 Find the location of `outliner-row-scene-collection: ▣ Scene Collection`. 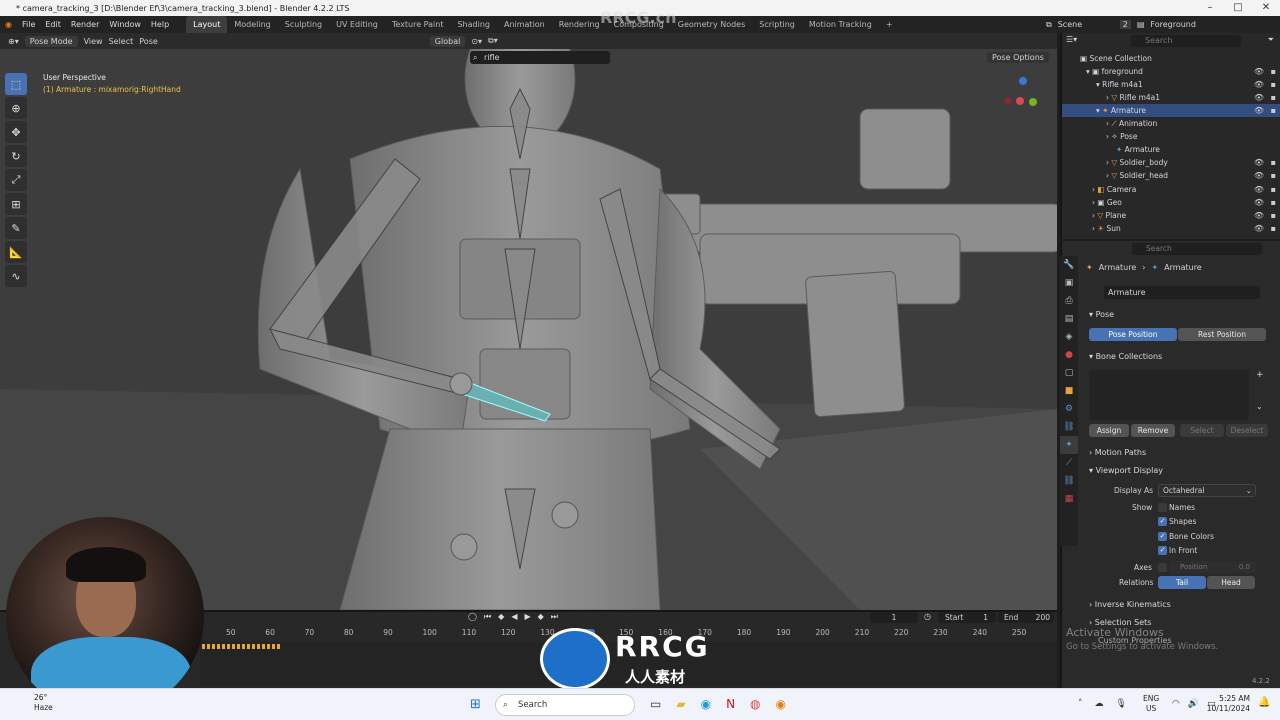

outliner-row-scene-collection: ▣ Scene Collection is located at coordinates (1171, 58).